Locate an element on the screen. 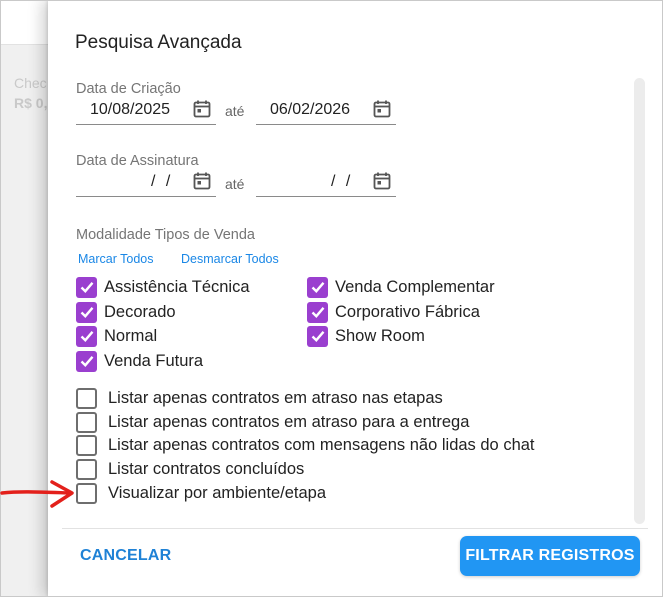  sale-type-checkbox: Decorado is located at coordinates (126, 312).